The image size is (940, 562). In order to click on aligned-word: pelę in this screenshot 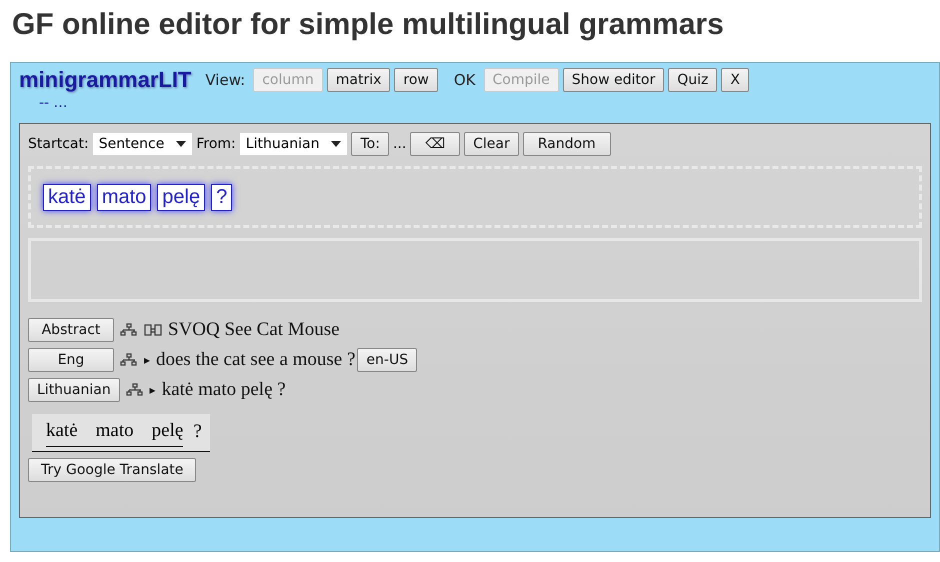, I will do `click(168, 431)`.